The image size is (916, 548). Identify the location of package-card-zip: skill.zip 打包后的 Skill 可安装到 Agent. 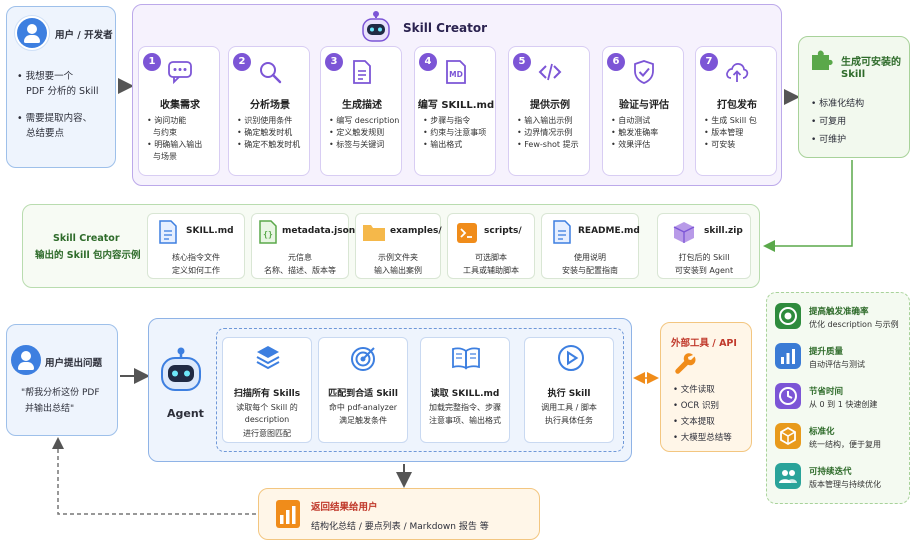
(704, 246).